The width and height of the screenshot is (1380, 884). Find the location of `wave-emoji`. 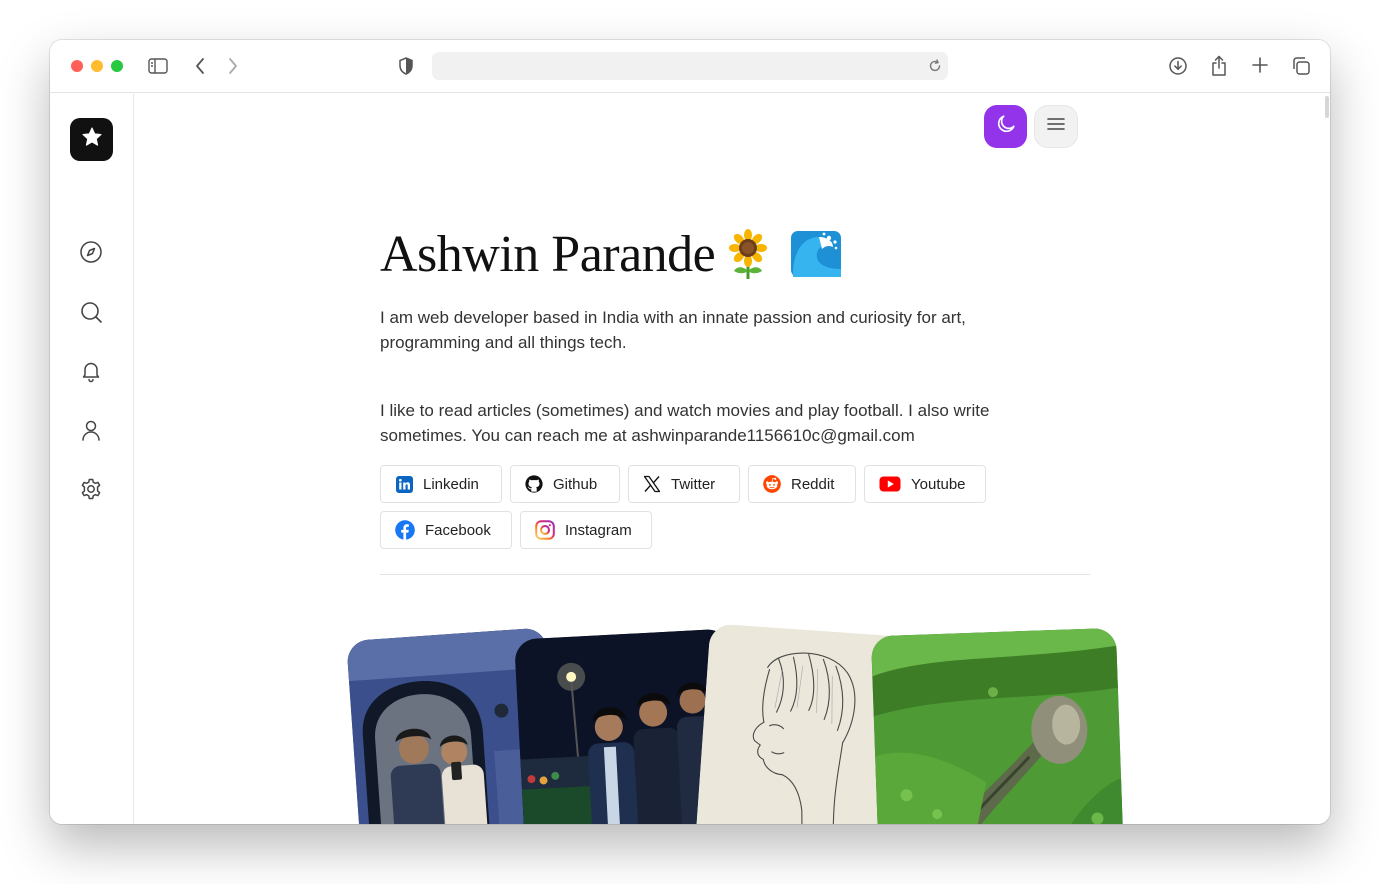

wave-emoji is located at coordinates (816, 254).